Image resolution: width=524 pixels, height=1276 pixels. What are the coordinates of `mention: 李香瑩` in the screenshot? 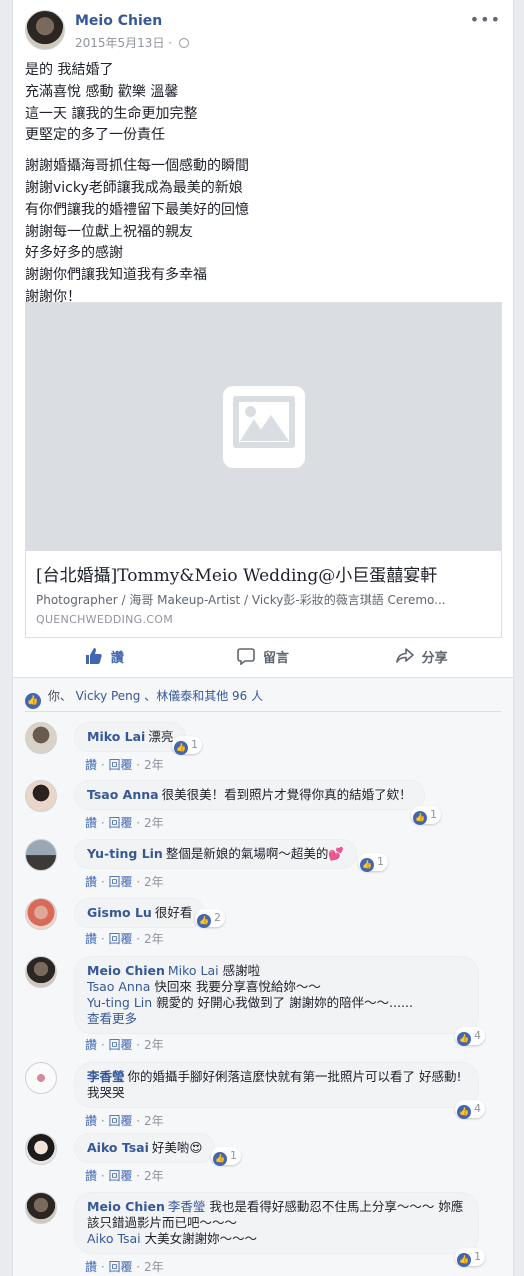 It's located at (187, 1206).